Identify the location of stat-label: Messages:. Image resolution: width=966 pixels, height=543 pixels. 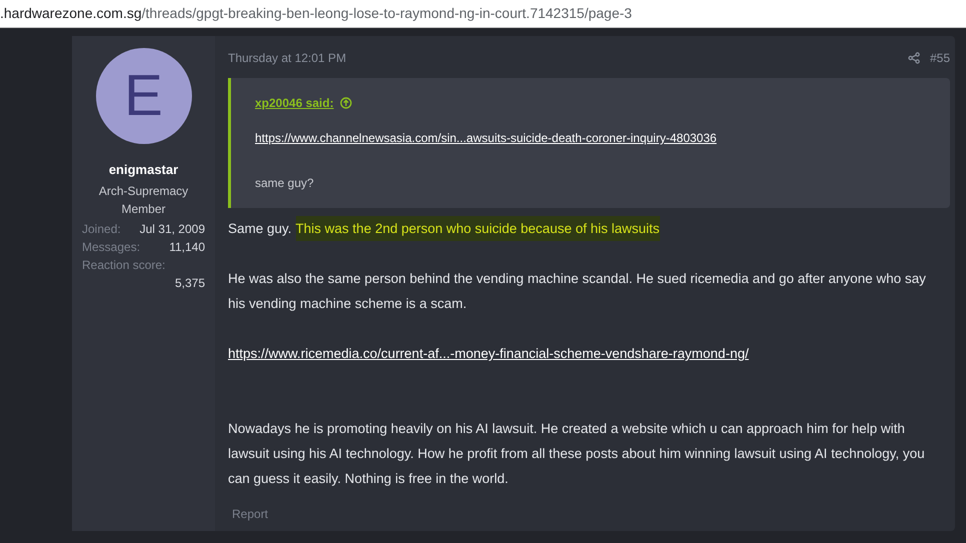
(111, 247).